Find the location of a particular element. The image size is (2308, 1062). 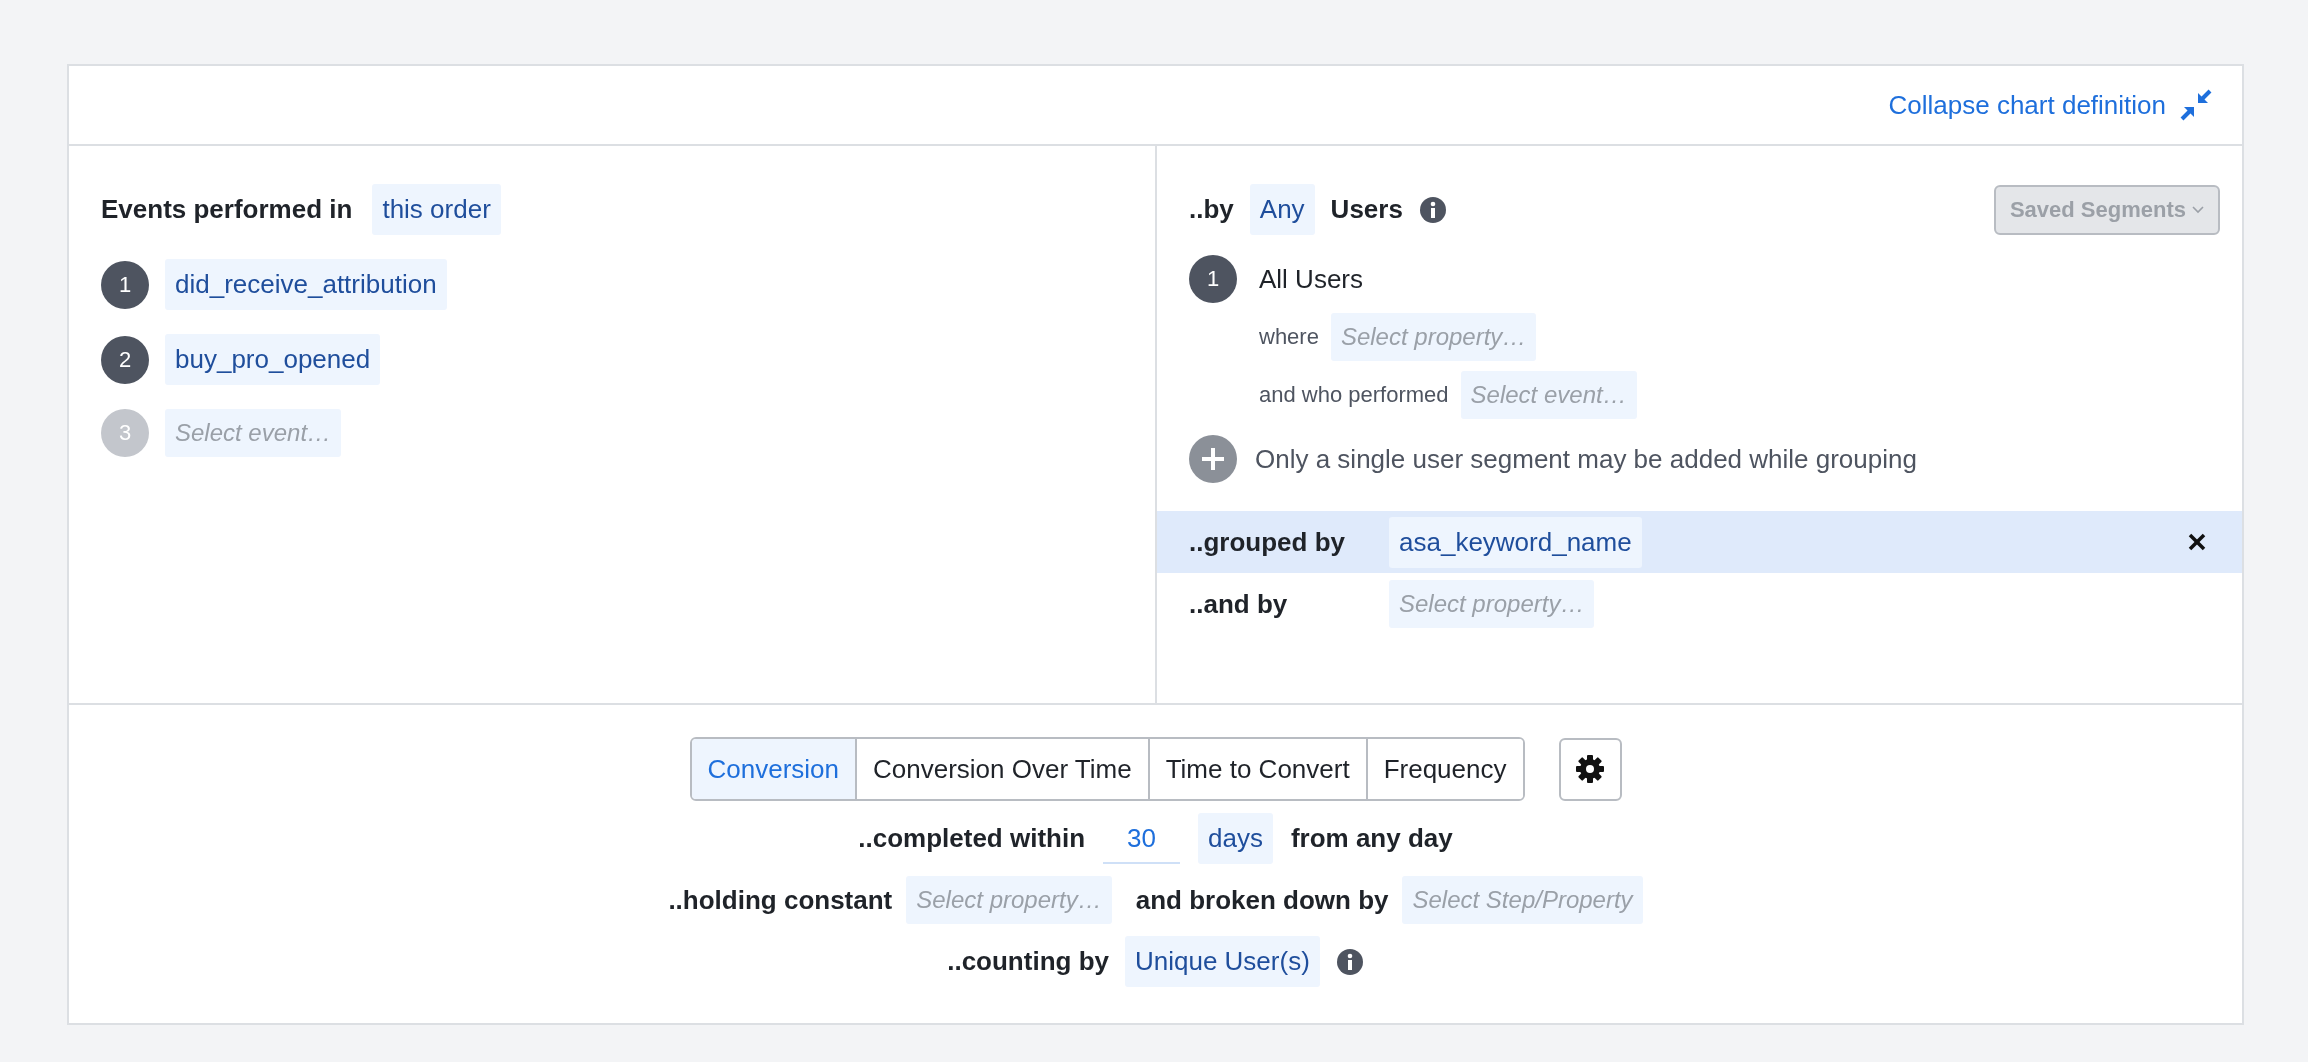

segment-note: Only a single user segment may be added while grouping is located at coordinates (1586, 459).